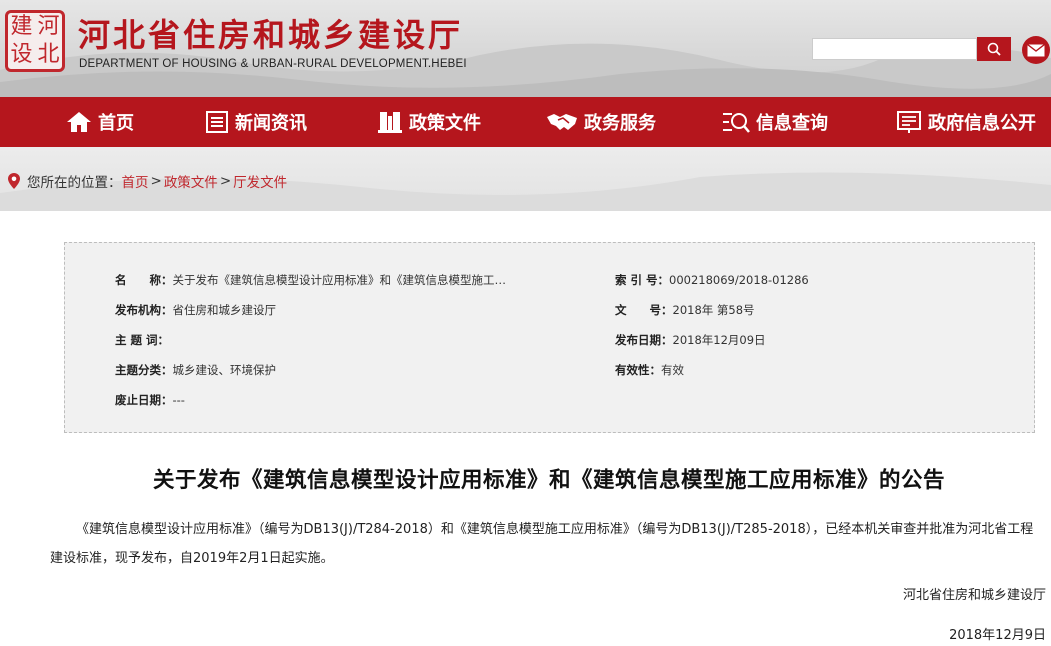  Describe the element at coordinates (525, 122) in the screenshot. I see `main-nav: 首页 新闻资讯 政策文件 政务服务 信息查询 政府信息公开` at that location.